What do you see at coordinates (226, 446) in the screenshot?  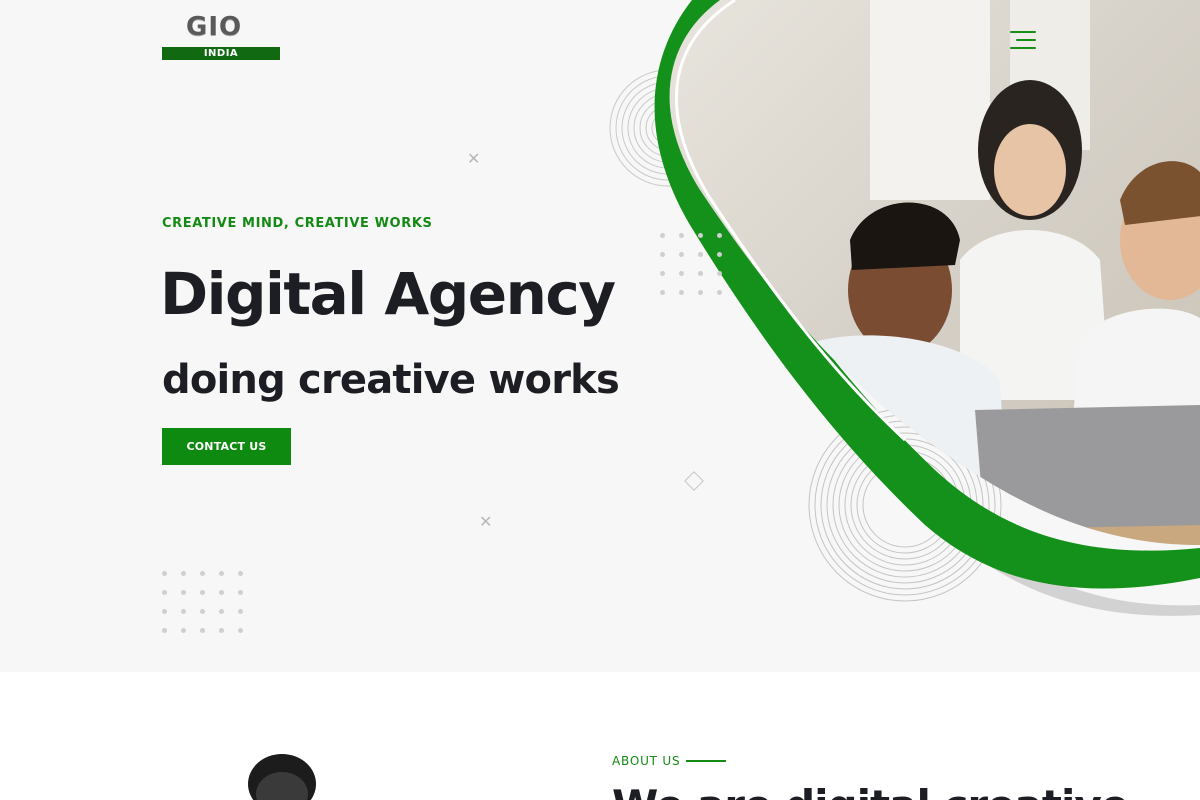 I see `contact-us-button: CONTACT US` at bounding box center [226, 446].